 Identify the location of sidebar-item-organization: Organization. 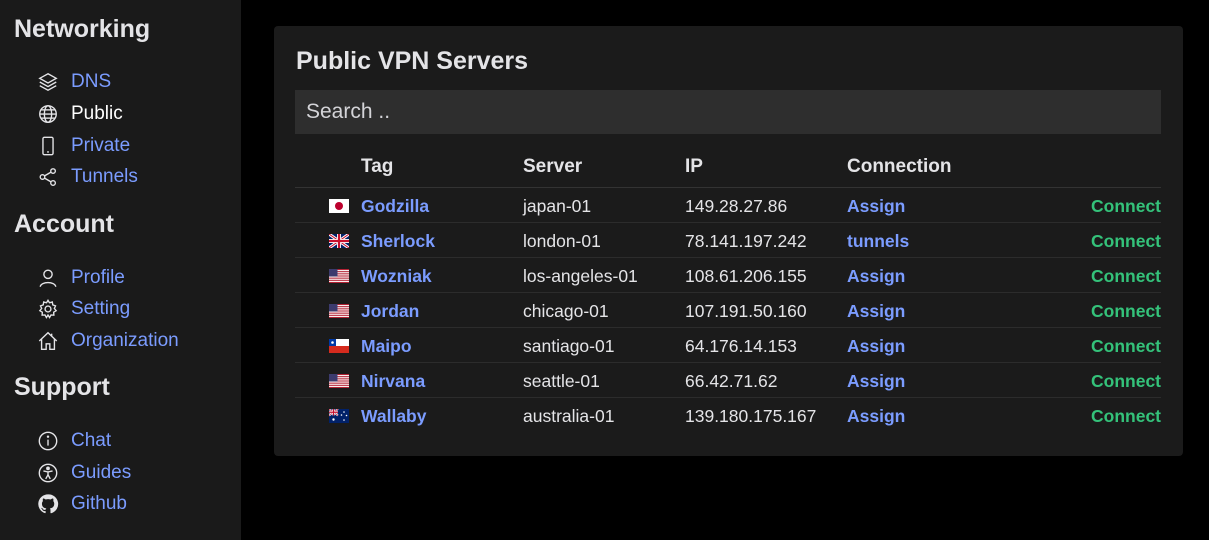
(107, 341).